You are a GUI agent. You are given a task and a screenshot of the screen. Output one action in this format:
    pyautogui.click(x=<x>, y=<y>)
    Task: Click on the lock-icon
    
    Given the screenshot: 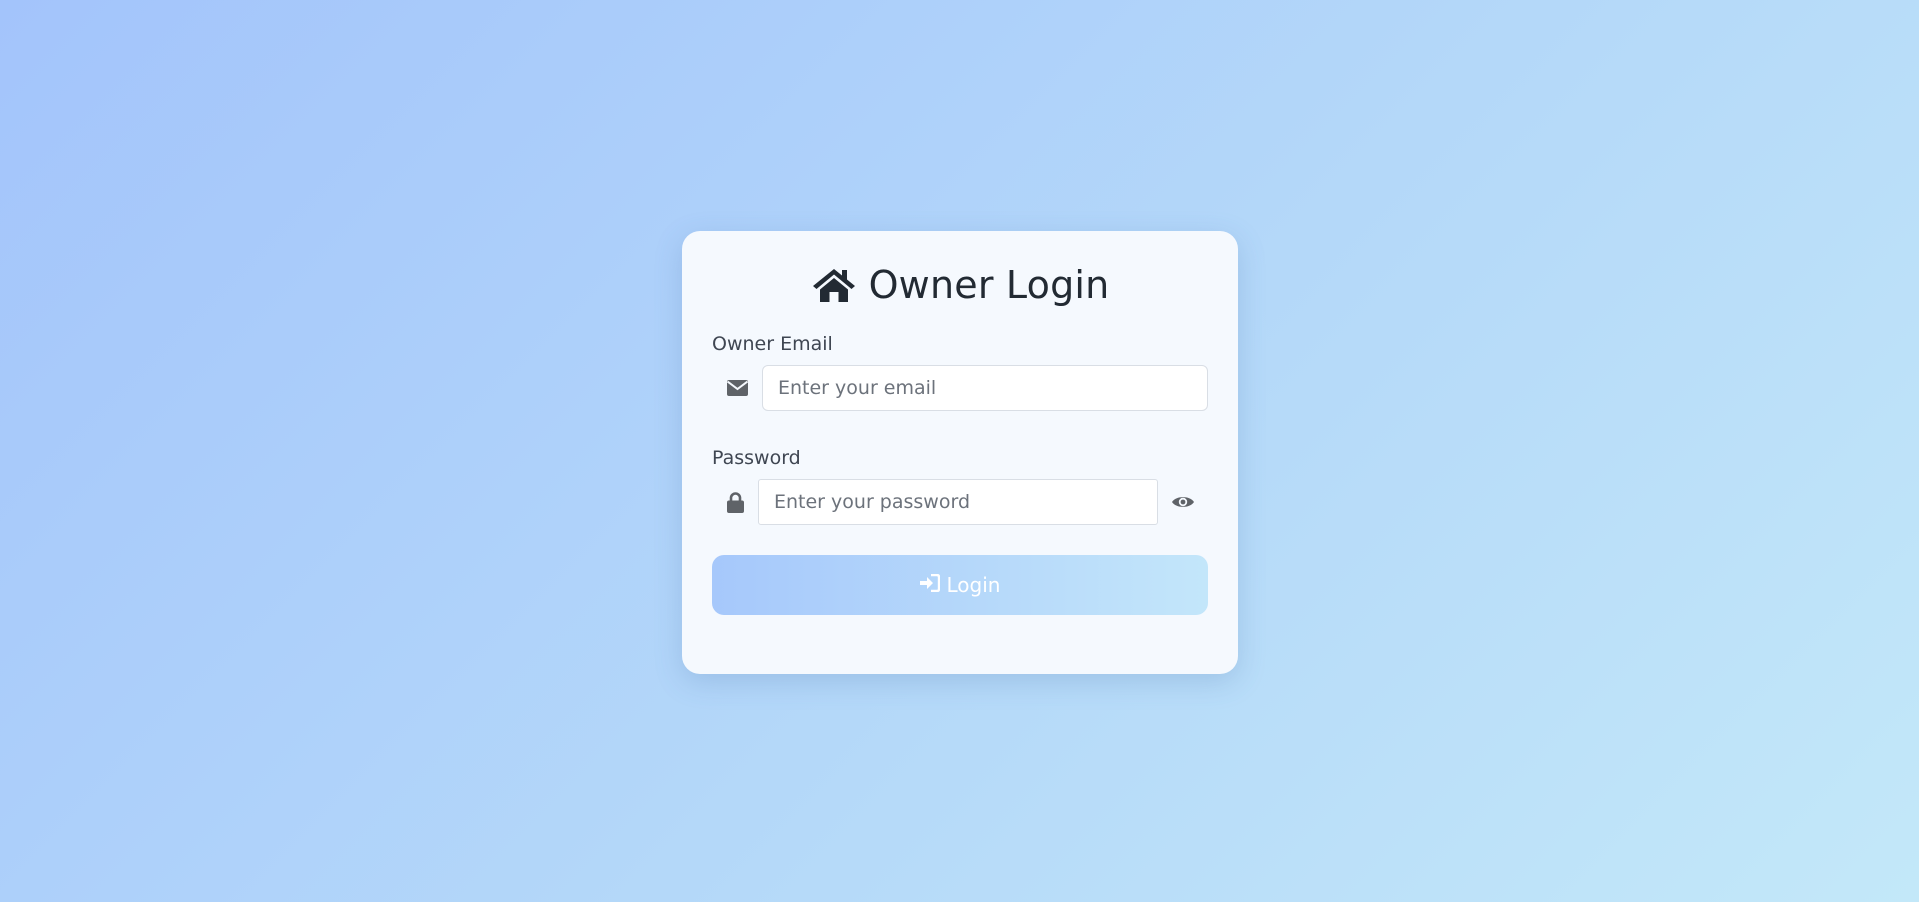 What is the action you would take?
    pyautogui.click(x=735, y=502)
    